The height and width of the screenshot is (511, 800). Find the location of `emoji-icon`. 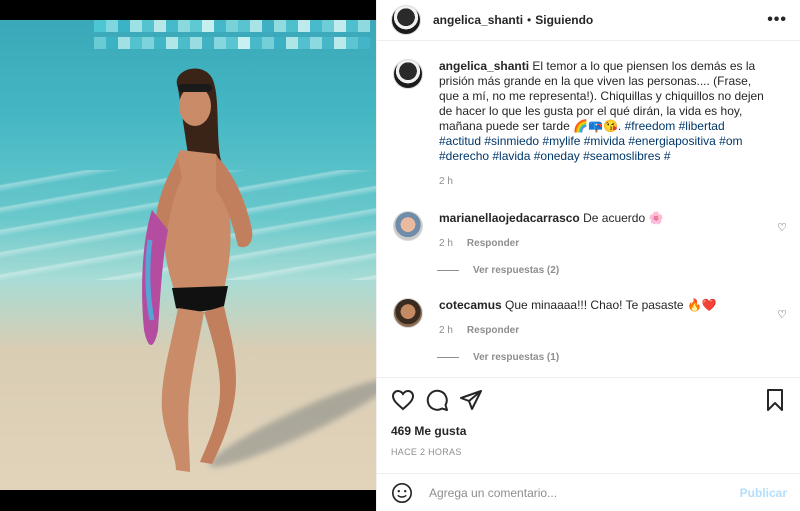

emoji-icon is located at coordinates (402, 493).